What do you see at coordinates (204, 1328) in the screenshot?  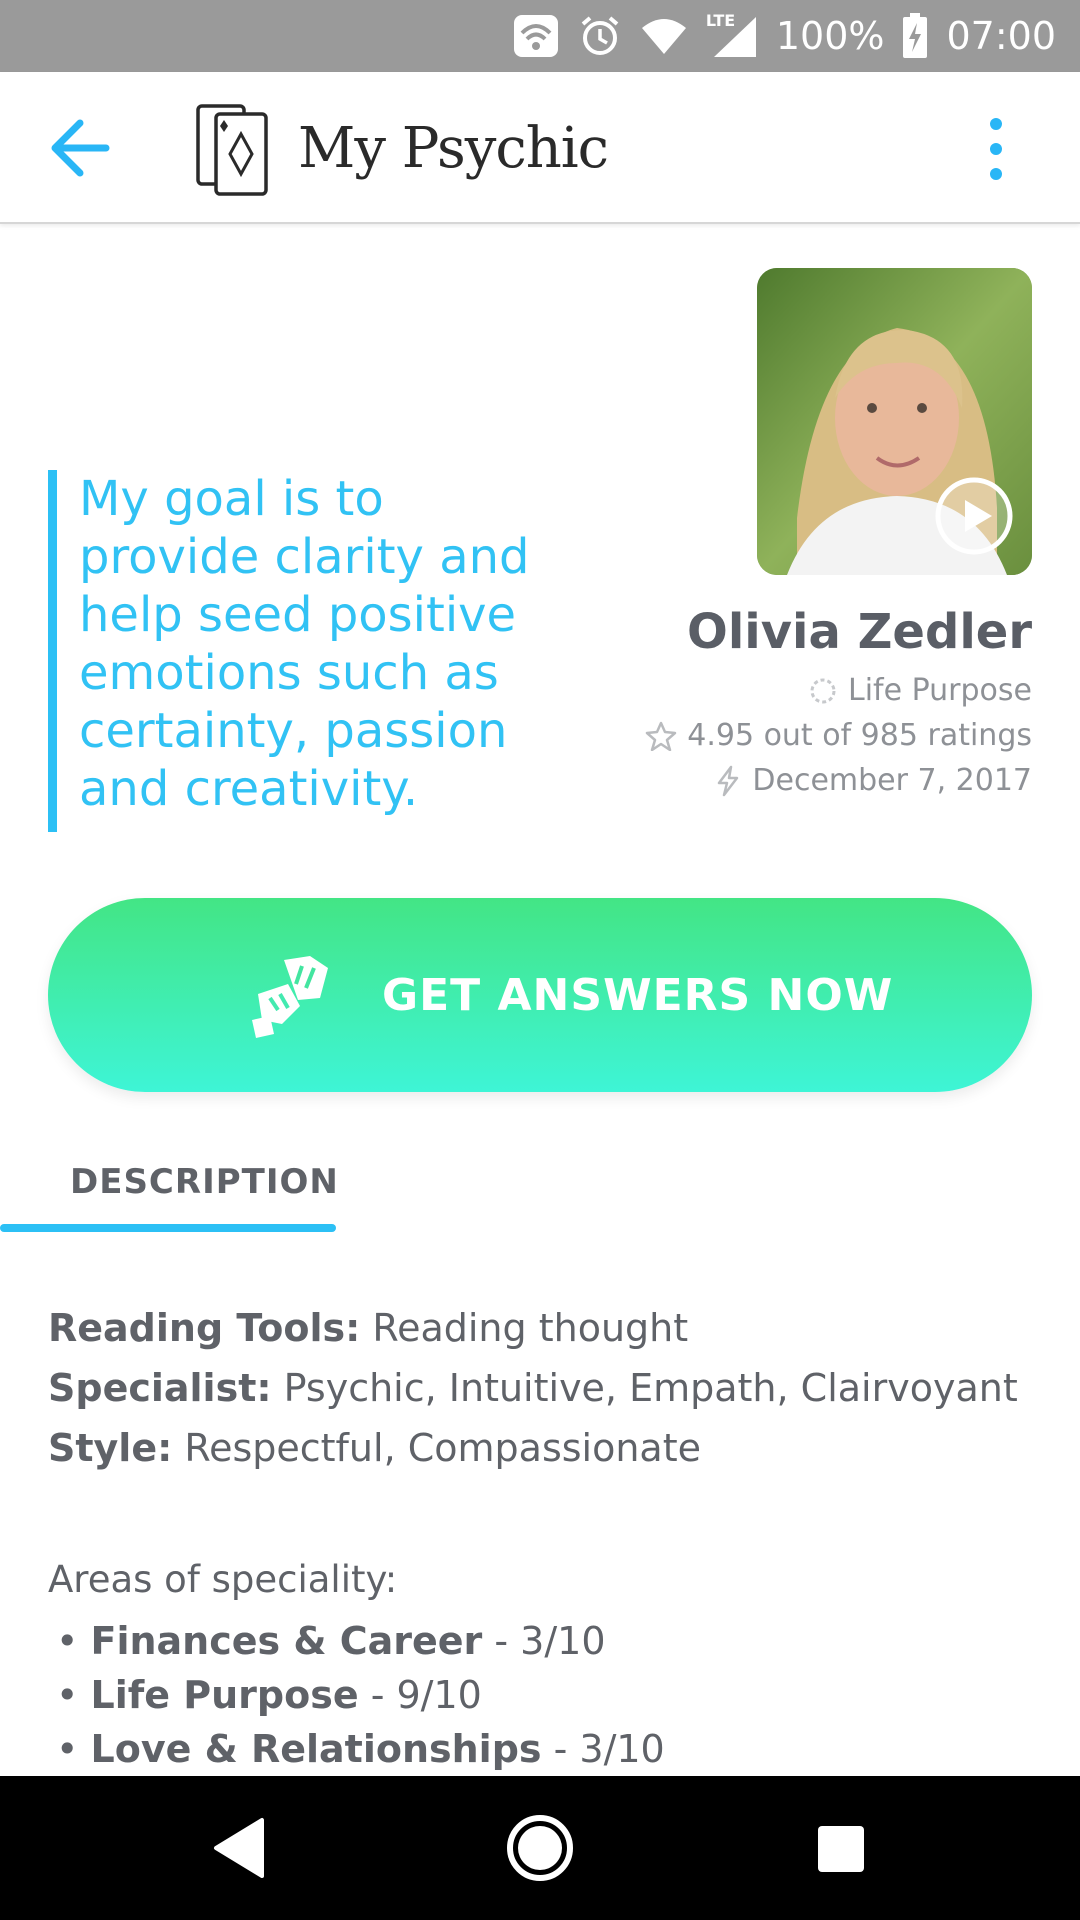 I see `reading-tools-label: Reading Tools:` at bounding box center [204, 1328].